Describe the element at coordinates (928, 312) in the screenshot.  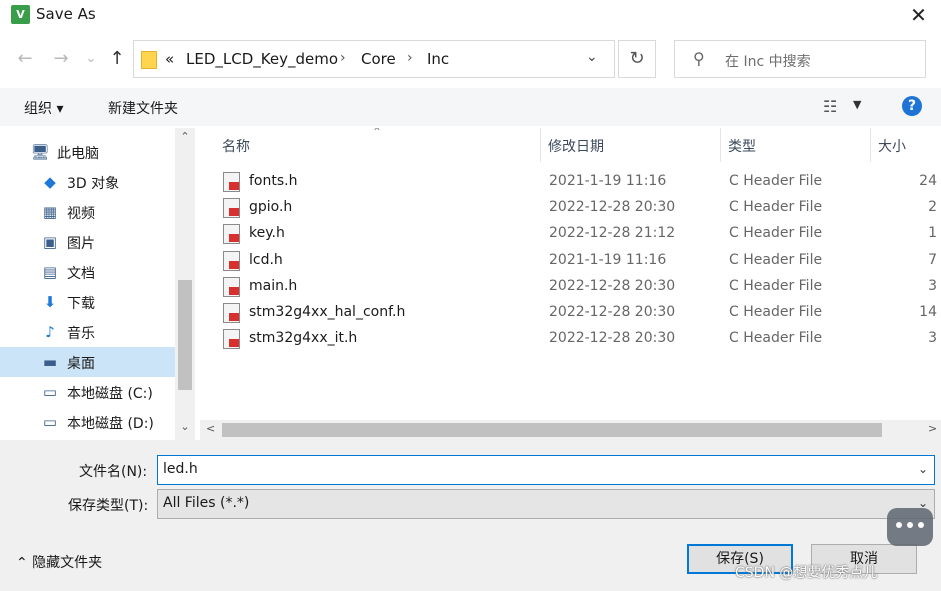
I see `file-size: 14` at that location.